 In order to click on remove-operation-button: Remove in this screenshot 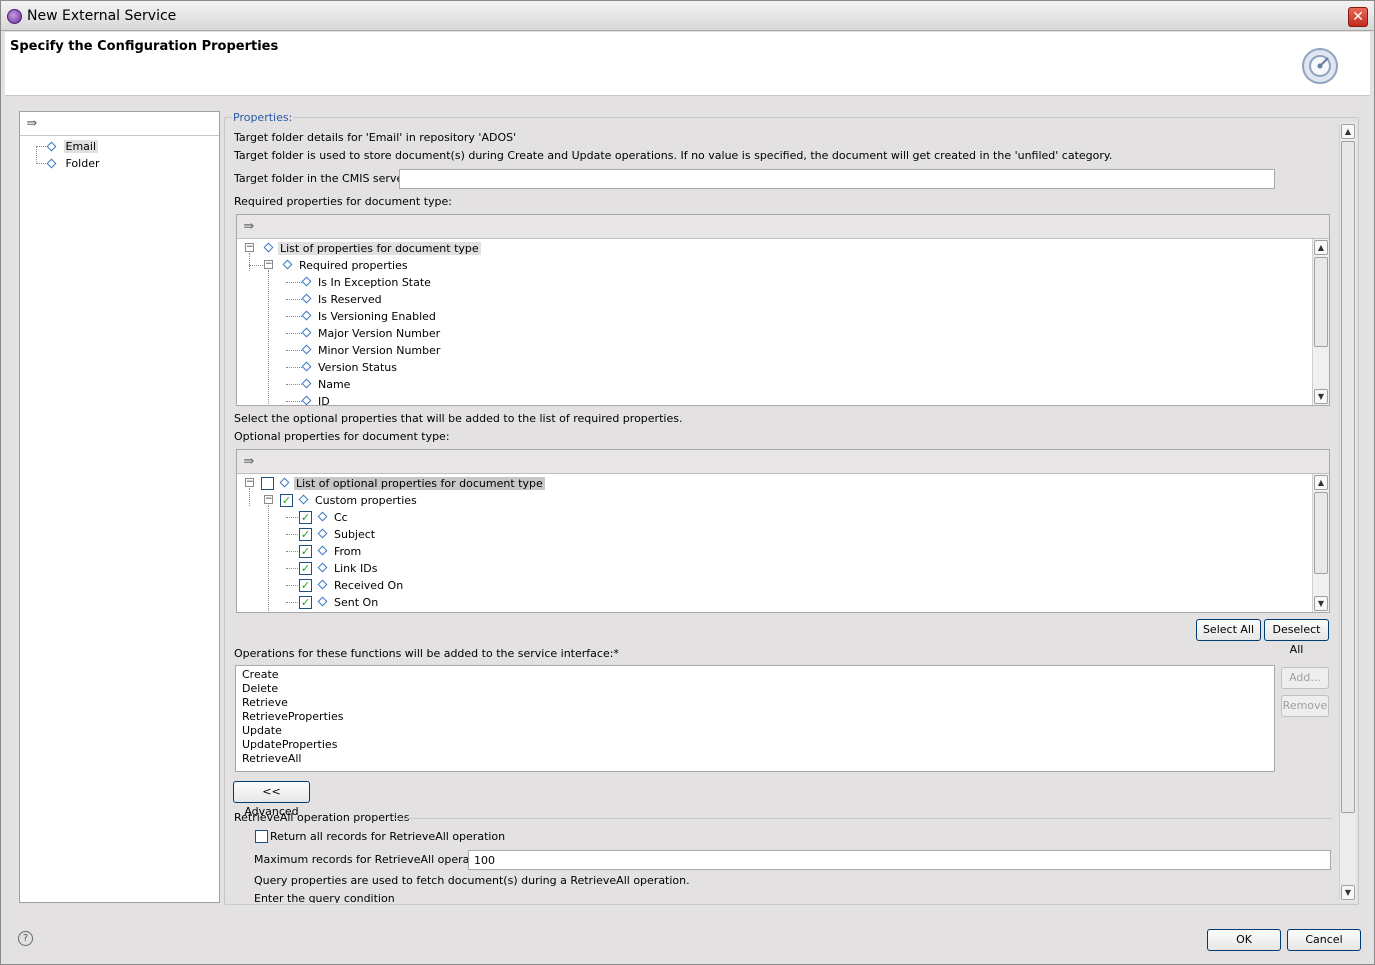, I will do `click(1305, 706)`.